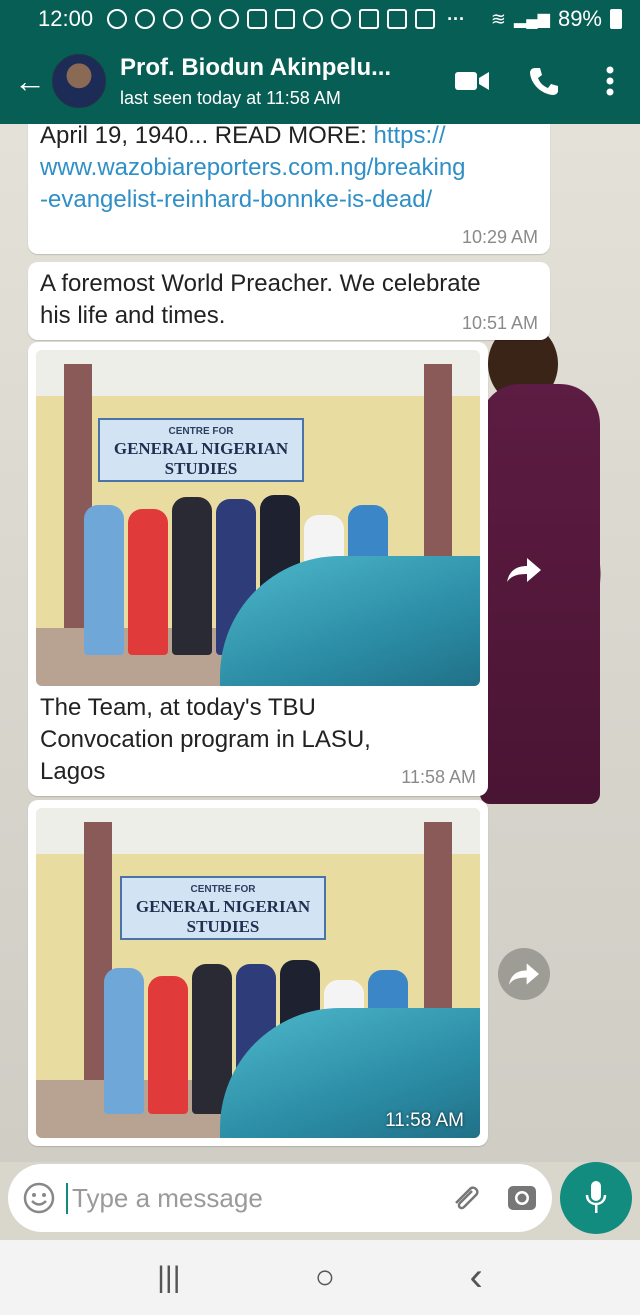 This screenshot has height=1315, width=640. Describe the element at coordinates (532, 19) in the screenshot. I see `signal-icon: ▂▄▆` at that location.